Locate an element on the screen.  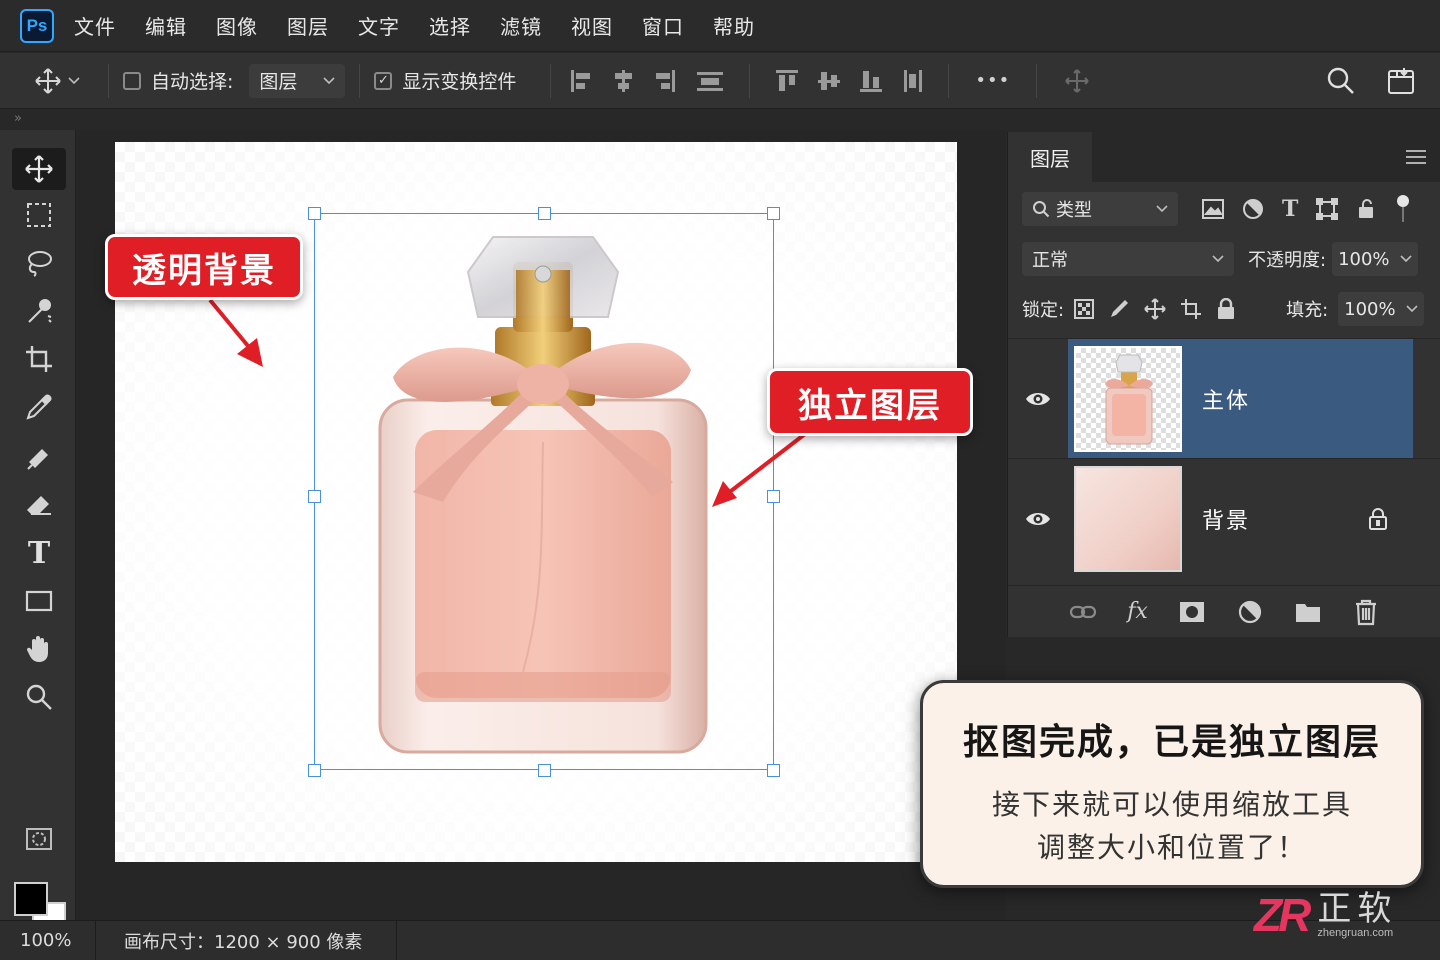
lock-transparent-pixels-icon is located at coordinates (1084, 309).